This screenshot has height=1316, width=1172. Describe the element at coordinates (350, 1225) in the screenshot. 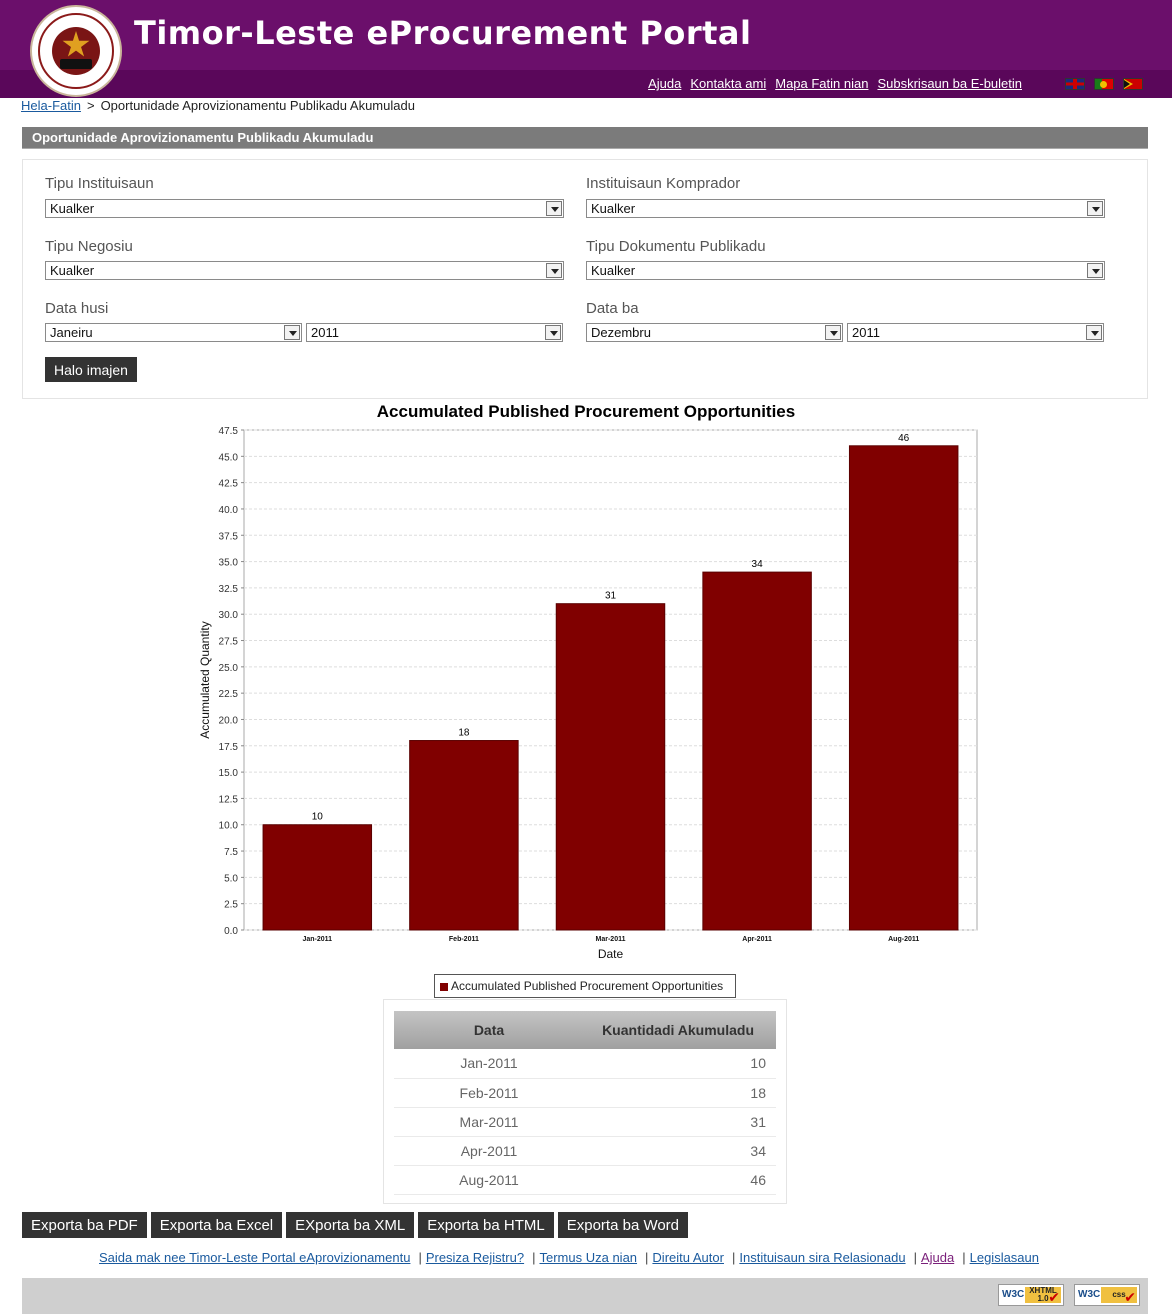

I see `export-xml-button: EXporta ba XML` at that location.